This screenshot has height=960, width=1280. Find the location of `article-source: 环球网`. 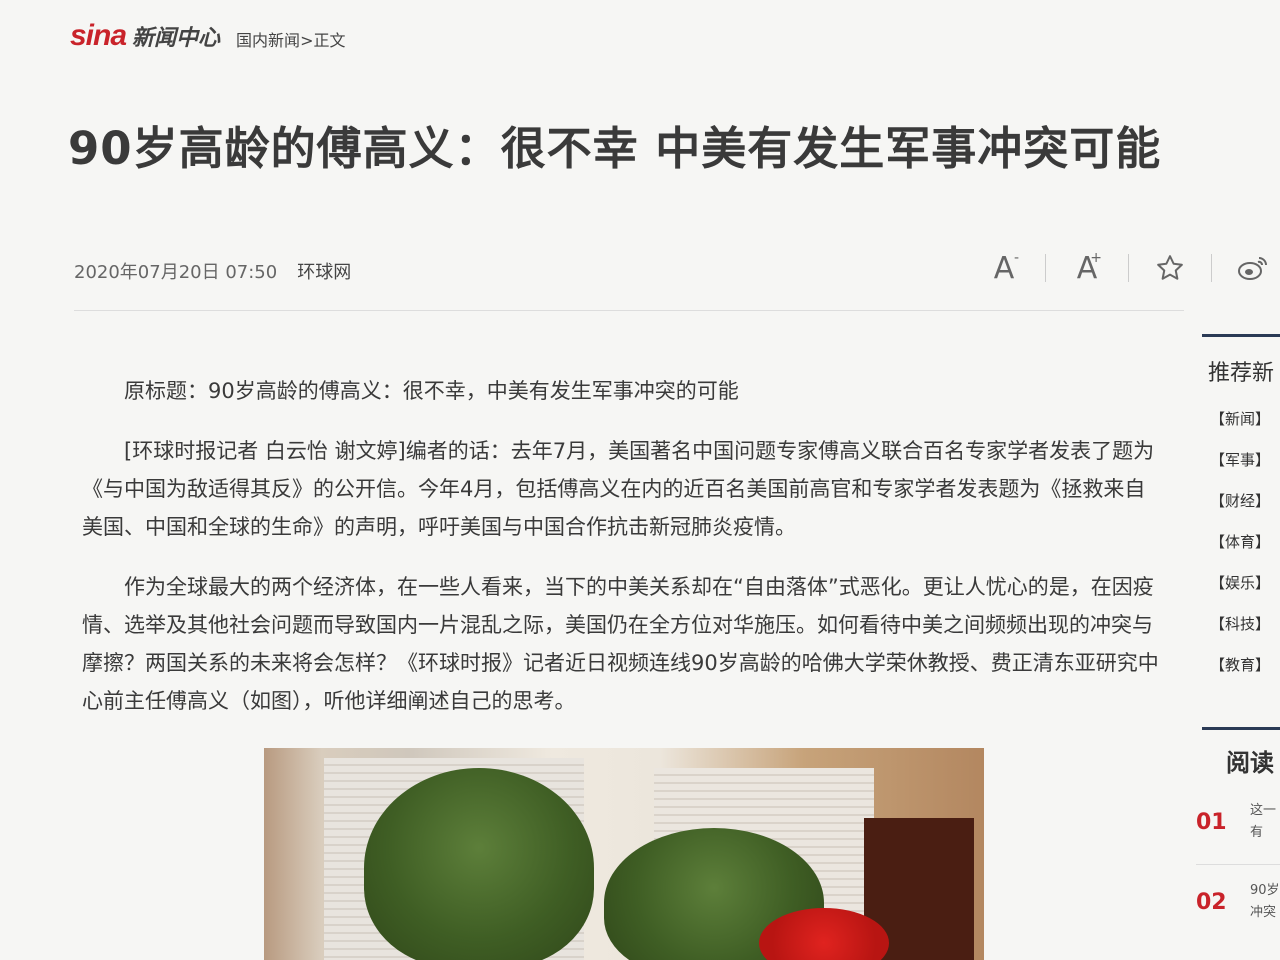

article-source: 环球网 is located at coordinates (324, 271).